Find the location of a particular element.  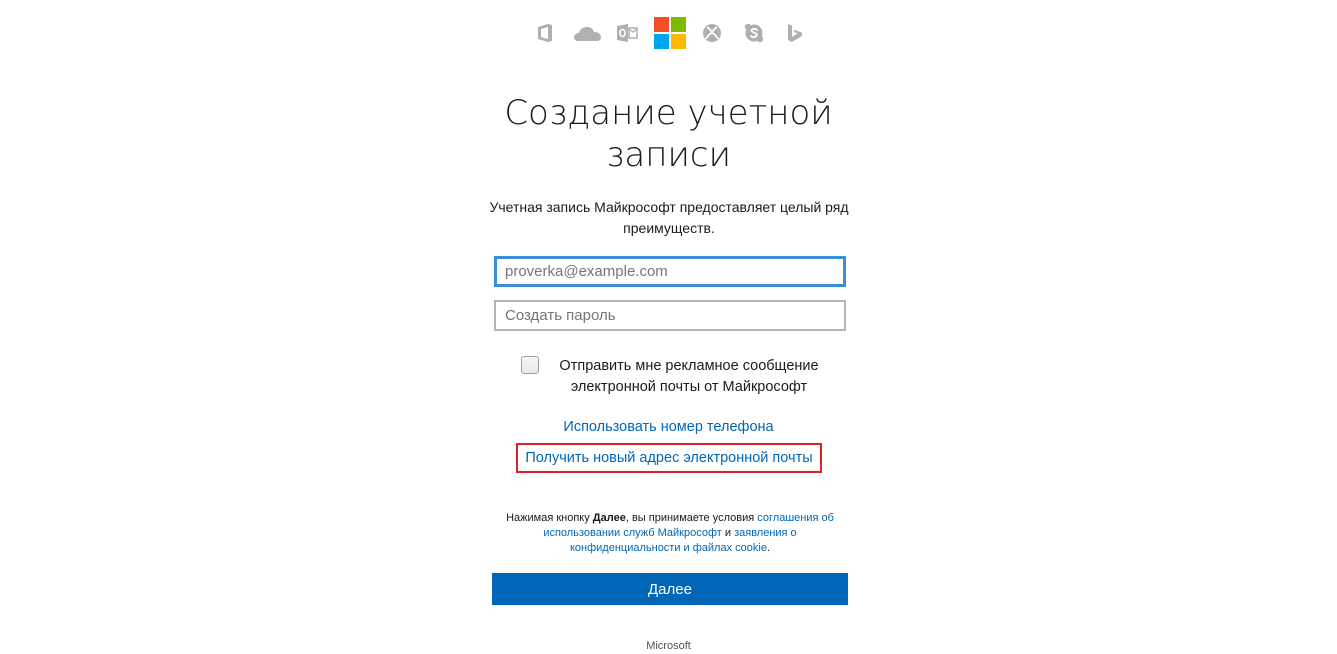

email-input is located at coordinates (670, 271).